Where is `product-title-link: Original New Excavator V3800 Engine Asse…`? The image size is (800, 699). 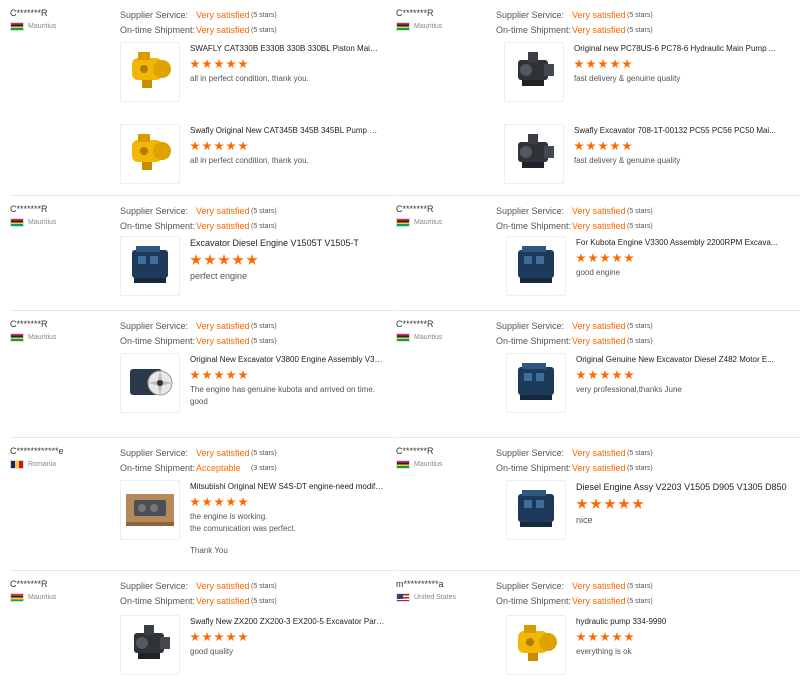 product-title-link: Original New Excavator V3800 Engine Asse… is located at coordinates (287, 359).